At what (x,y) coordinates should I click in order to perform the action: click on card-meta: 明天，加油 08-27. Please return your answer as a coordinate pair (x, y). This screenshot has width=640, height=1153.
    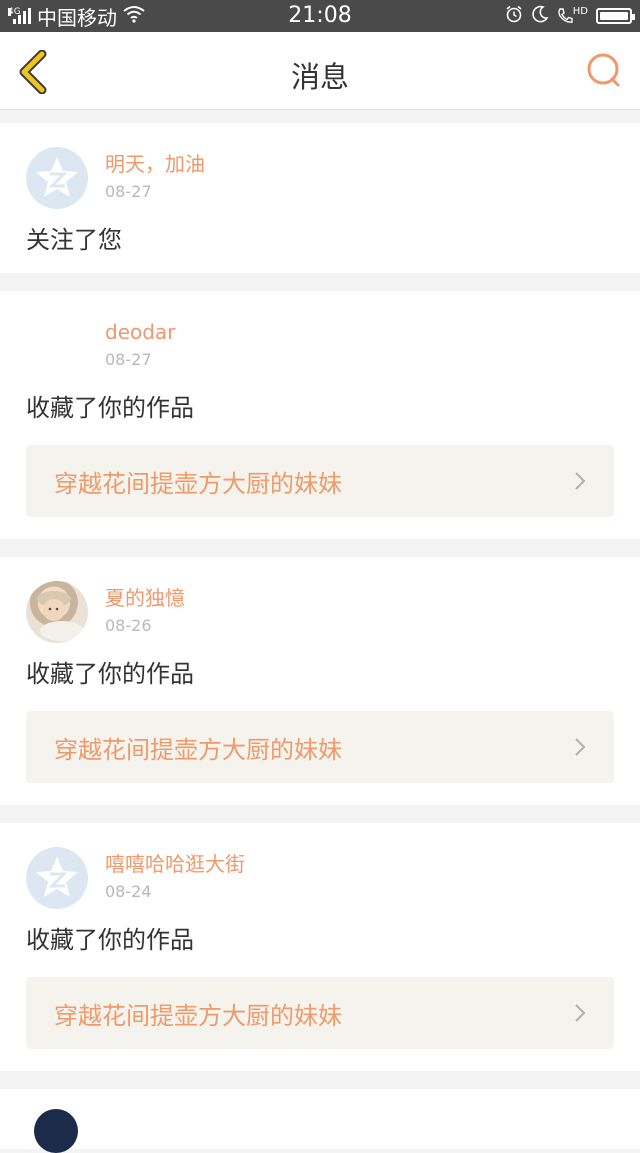
    Looking at the image, I should click on (155, 174).